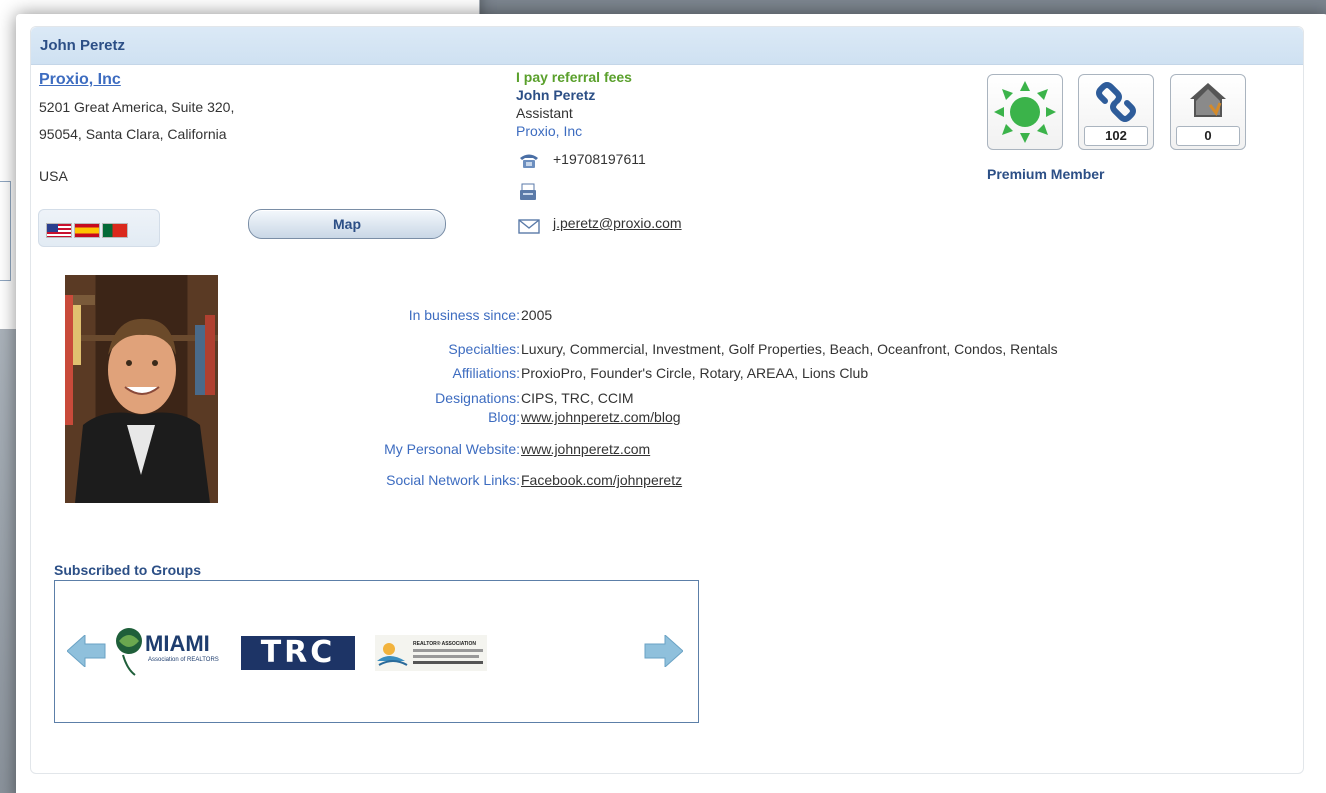 The height and width of the screenshot is (793, 1326). I want to click on miami-logo-text: MIAMI, so click(177, 643).